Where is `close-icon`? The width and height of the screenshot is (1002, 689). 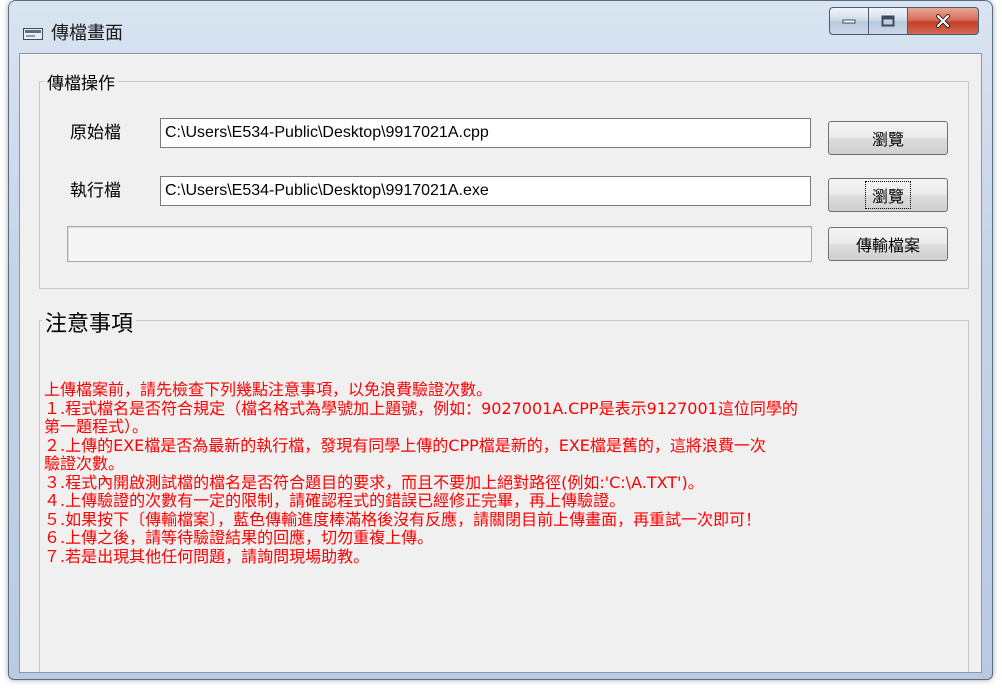 close-icon is located at coordinates (943, 21).